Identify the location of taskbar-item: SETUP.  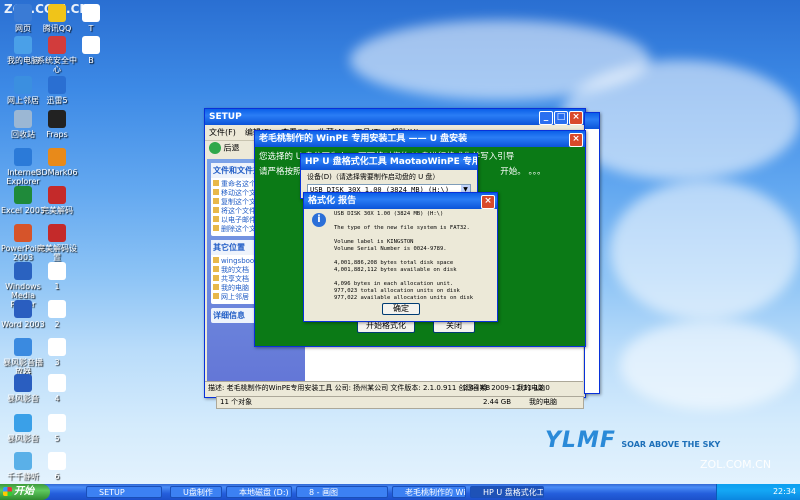
(124, 492).